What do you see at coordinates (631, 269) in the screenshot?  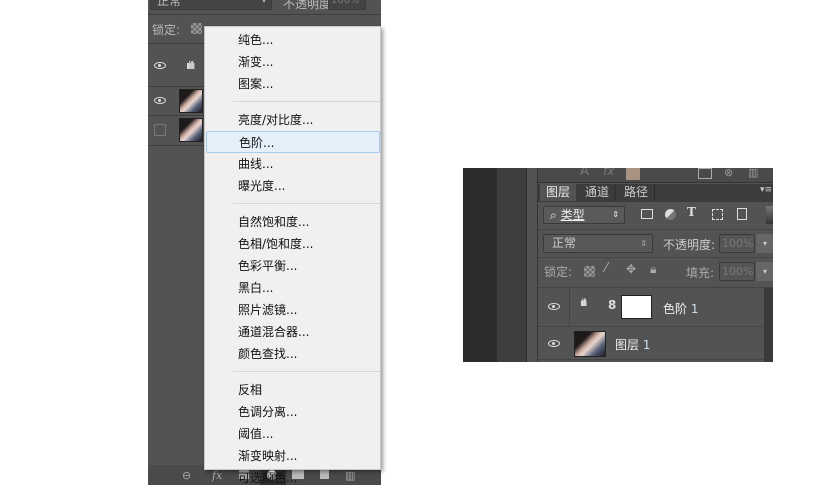 I see `move-icon: ✥` at bounding box center [631, 269].